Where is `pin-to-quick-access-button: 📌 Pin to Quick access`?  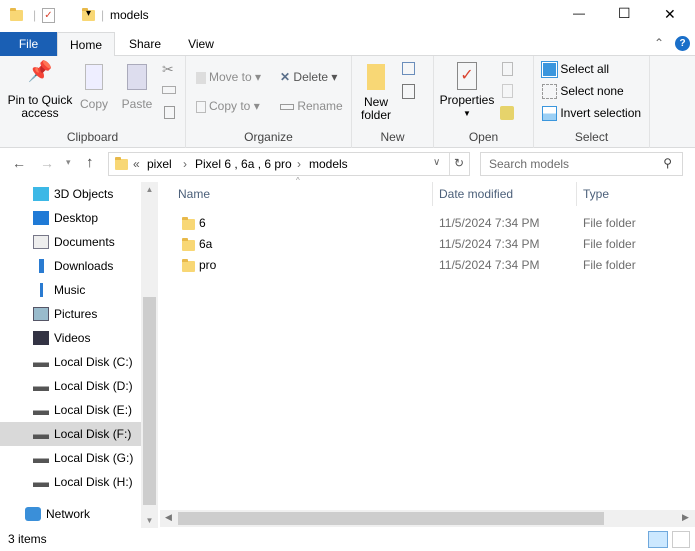 pin-to-quick-access-button: 📌 Pin to Quick access is located at coordinates (40, 90).